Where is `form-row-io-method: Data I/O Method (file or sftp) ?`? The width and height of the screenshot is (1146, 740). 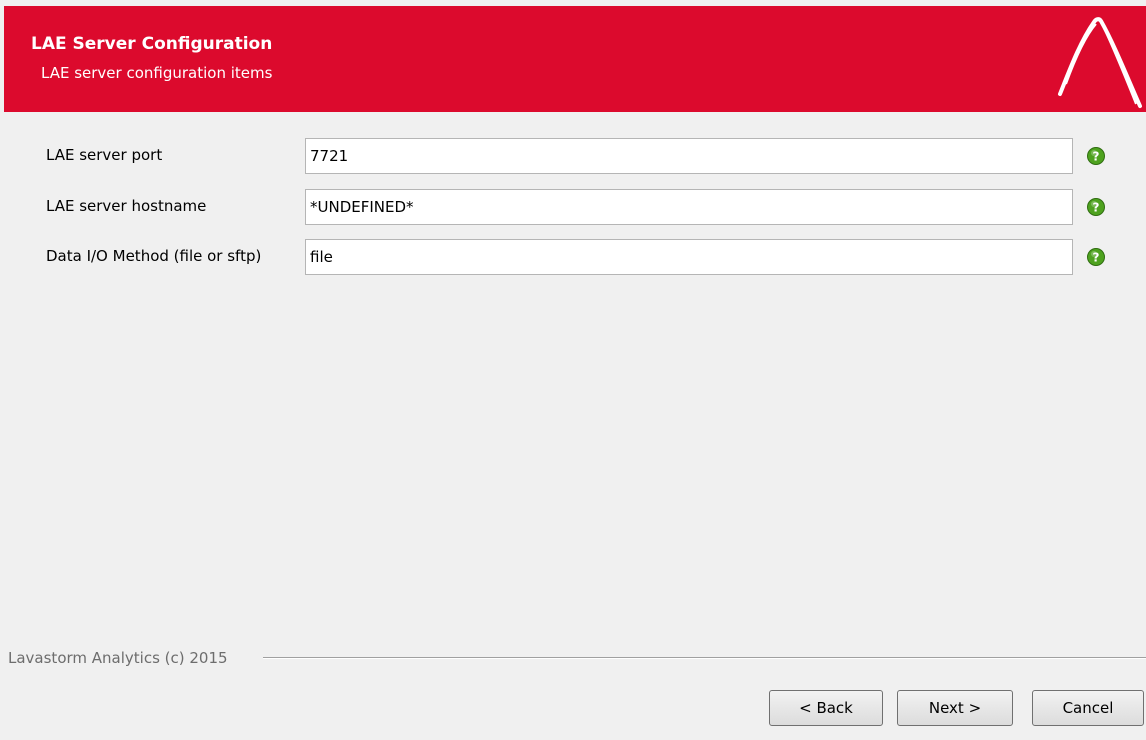 form-row-io-method: Data I/O Method (file or sftp) ? is located at coordinates (573, 257).